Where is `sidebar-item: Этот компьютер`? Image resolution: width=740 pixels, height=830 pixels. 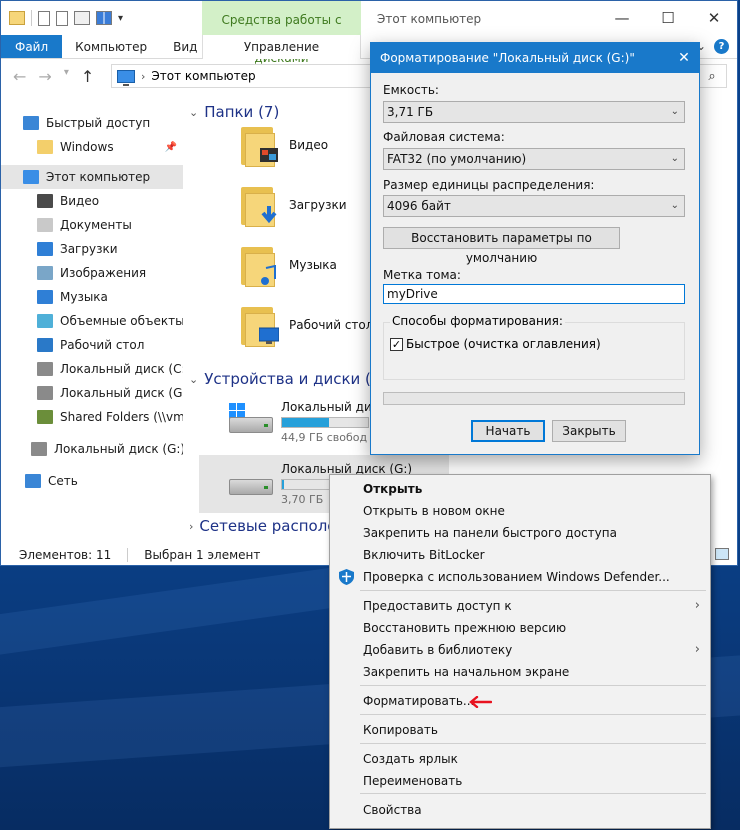
sidebar-item: Этот компьютер is located at coordinates (92, 177).